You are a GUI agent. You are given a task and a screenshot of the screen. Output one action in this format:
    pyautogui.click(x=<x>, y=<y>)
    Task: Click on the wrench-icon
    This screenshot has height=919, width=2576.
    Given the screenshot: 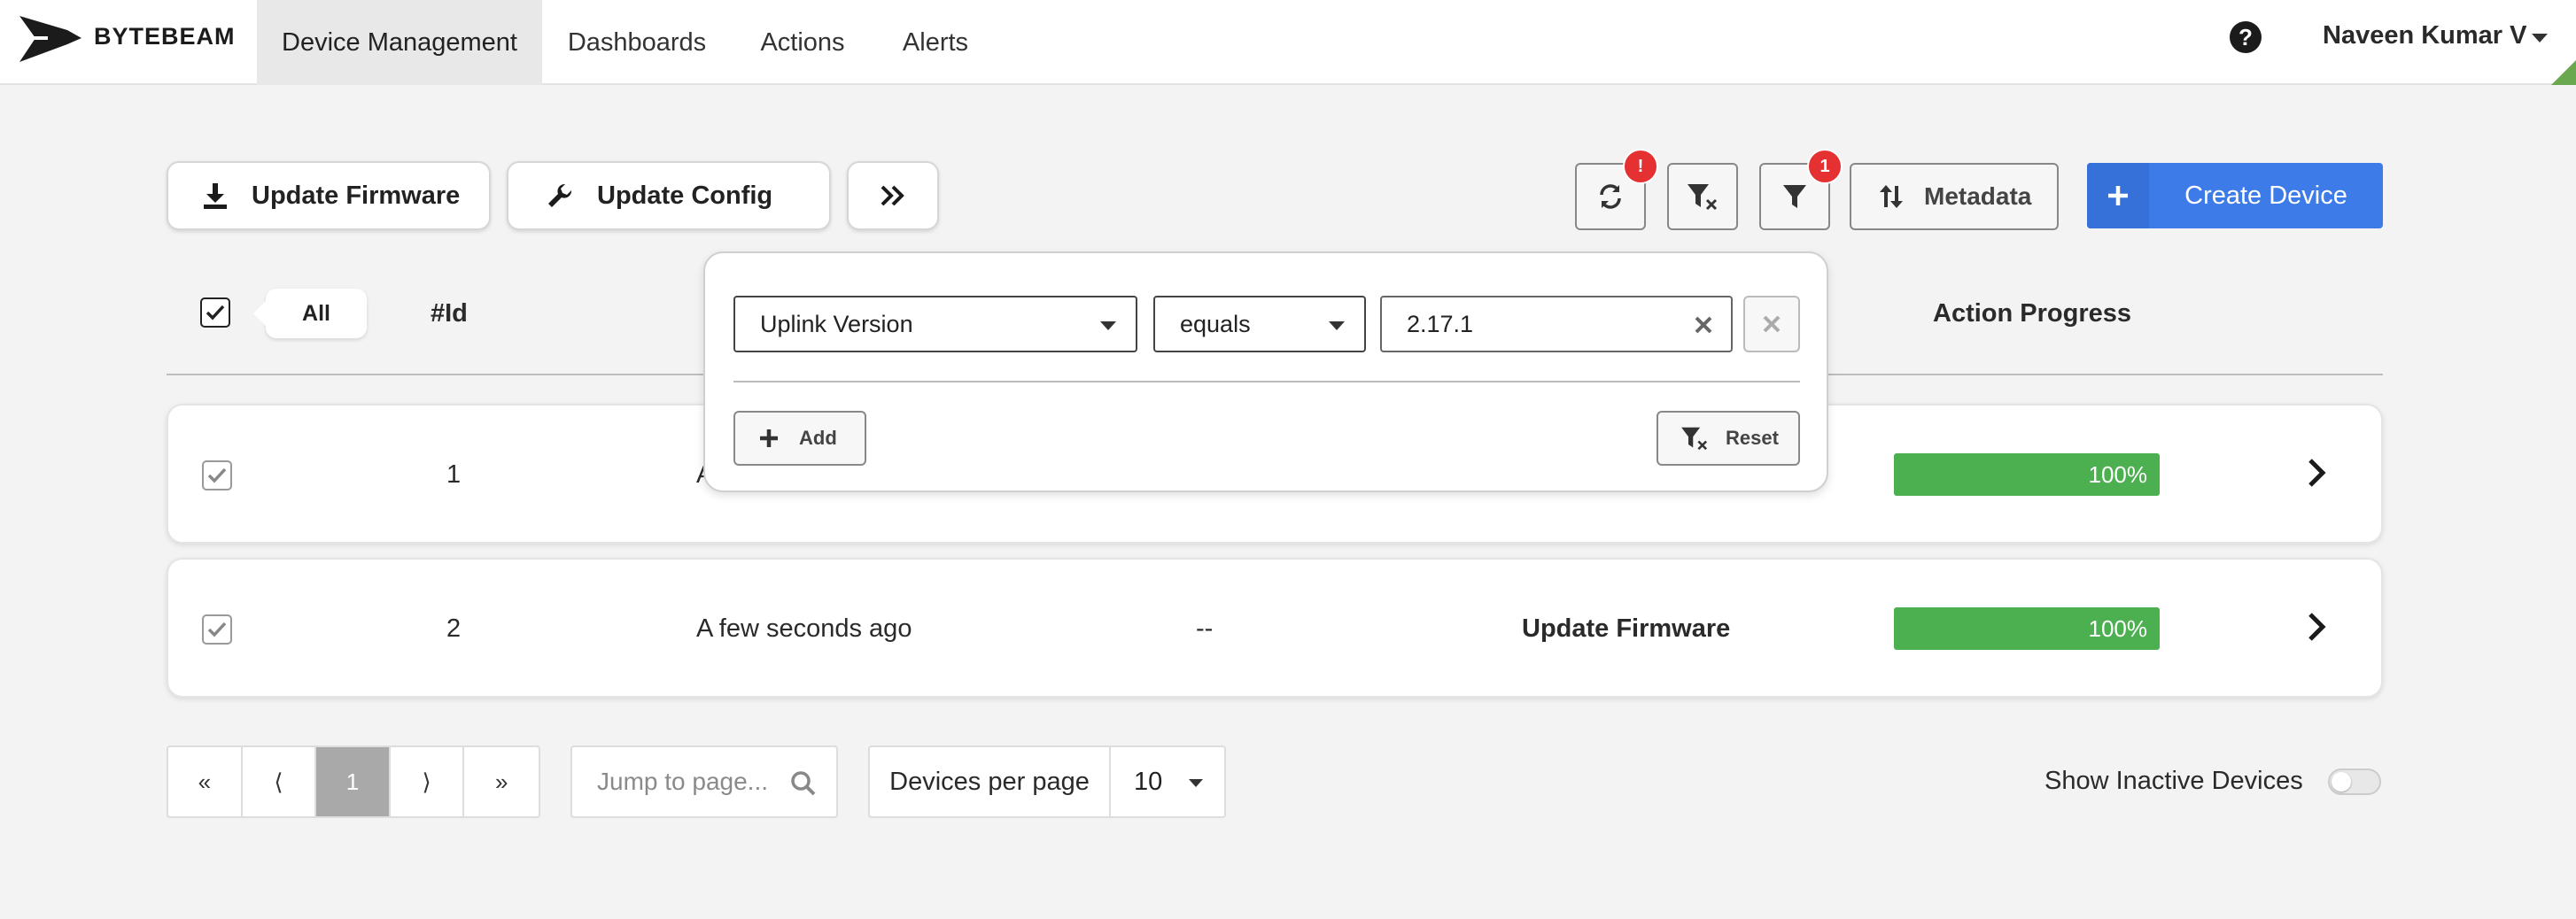 What is the action you would take?
    pyautogui.click(x=560, y=195)
    